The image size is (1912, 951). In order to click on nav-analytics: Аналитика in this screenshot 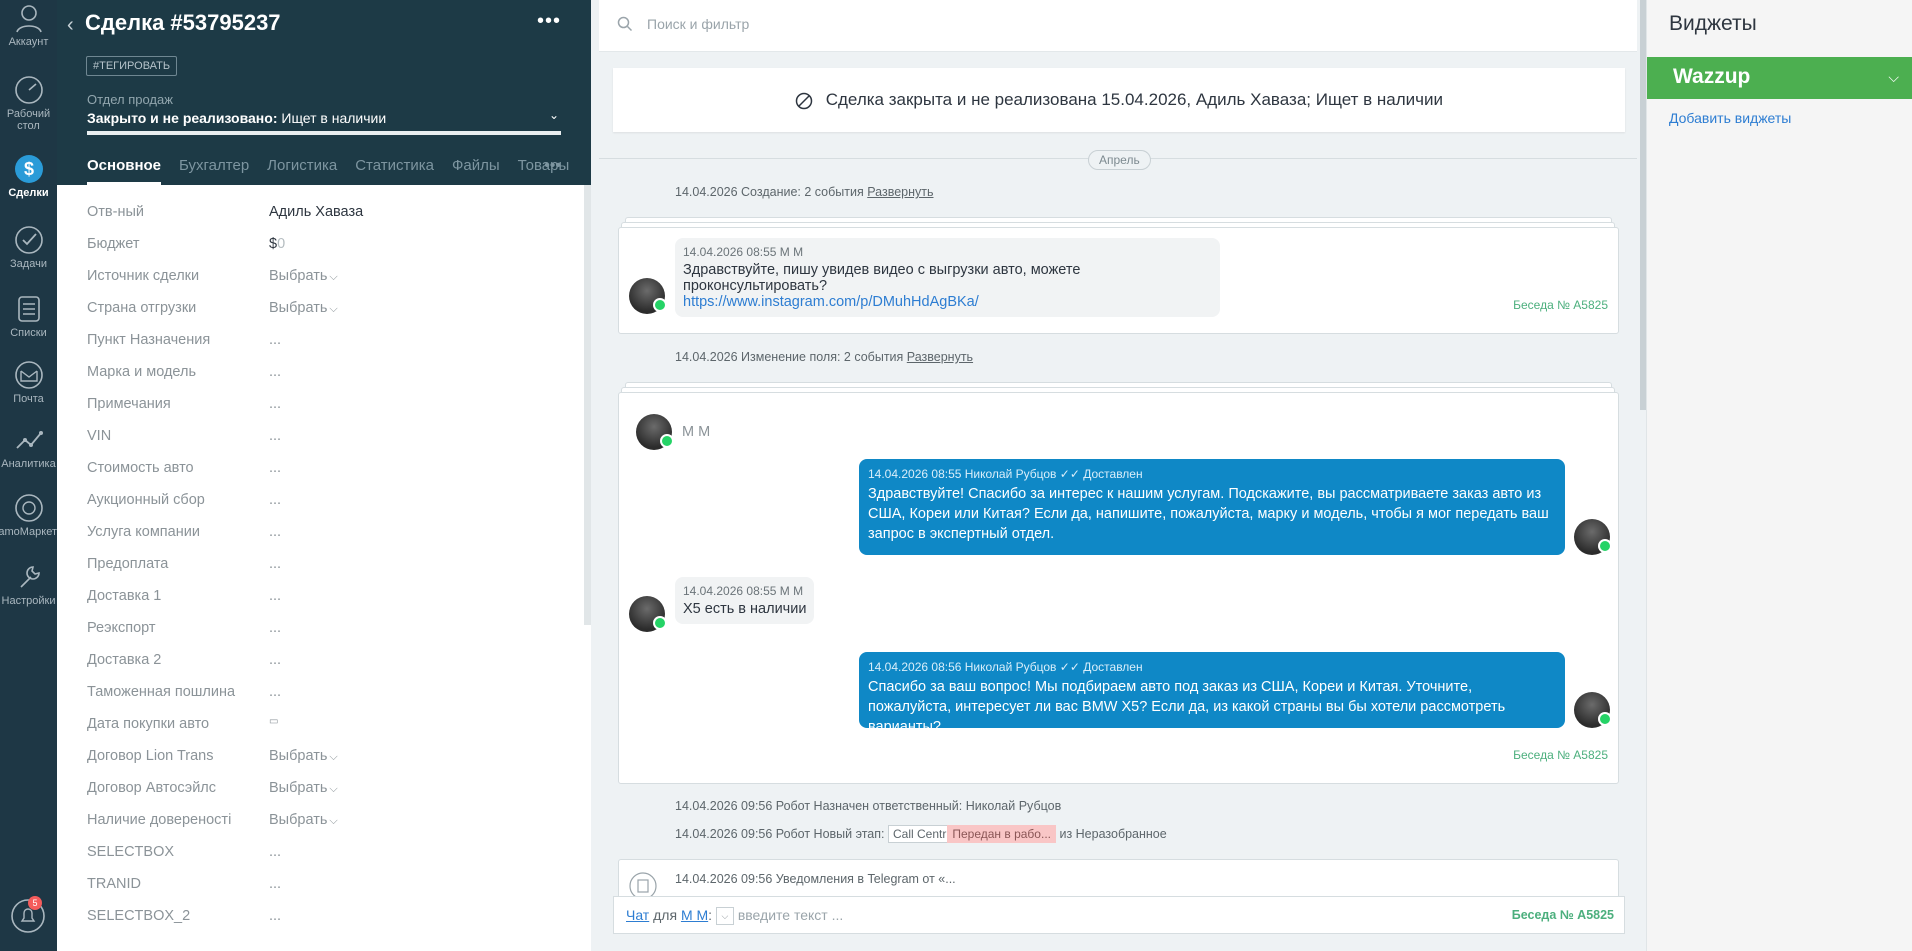, I will do `click(28, 447)`.